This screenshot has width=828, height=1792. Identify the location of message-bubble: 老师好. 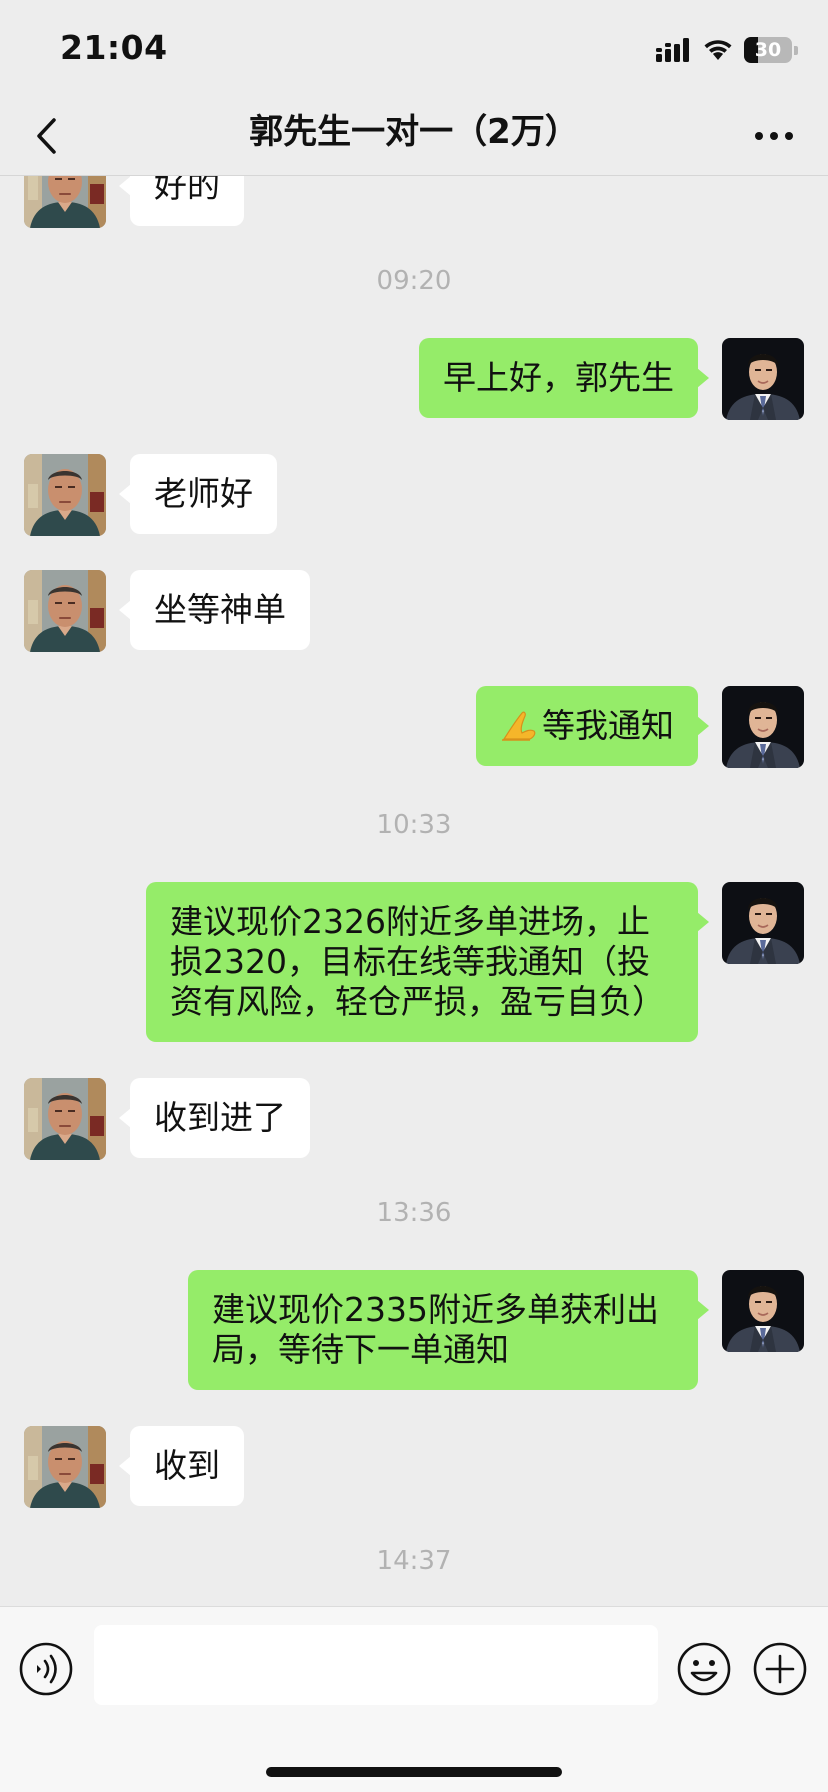
(198, 494).